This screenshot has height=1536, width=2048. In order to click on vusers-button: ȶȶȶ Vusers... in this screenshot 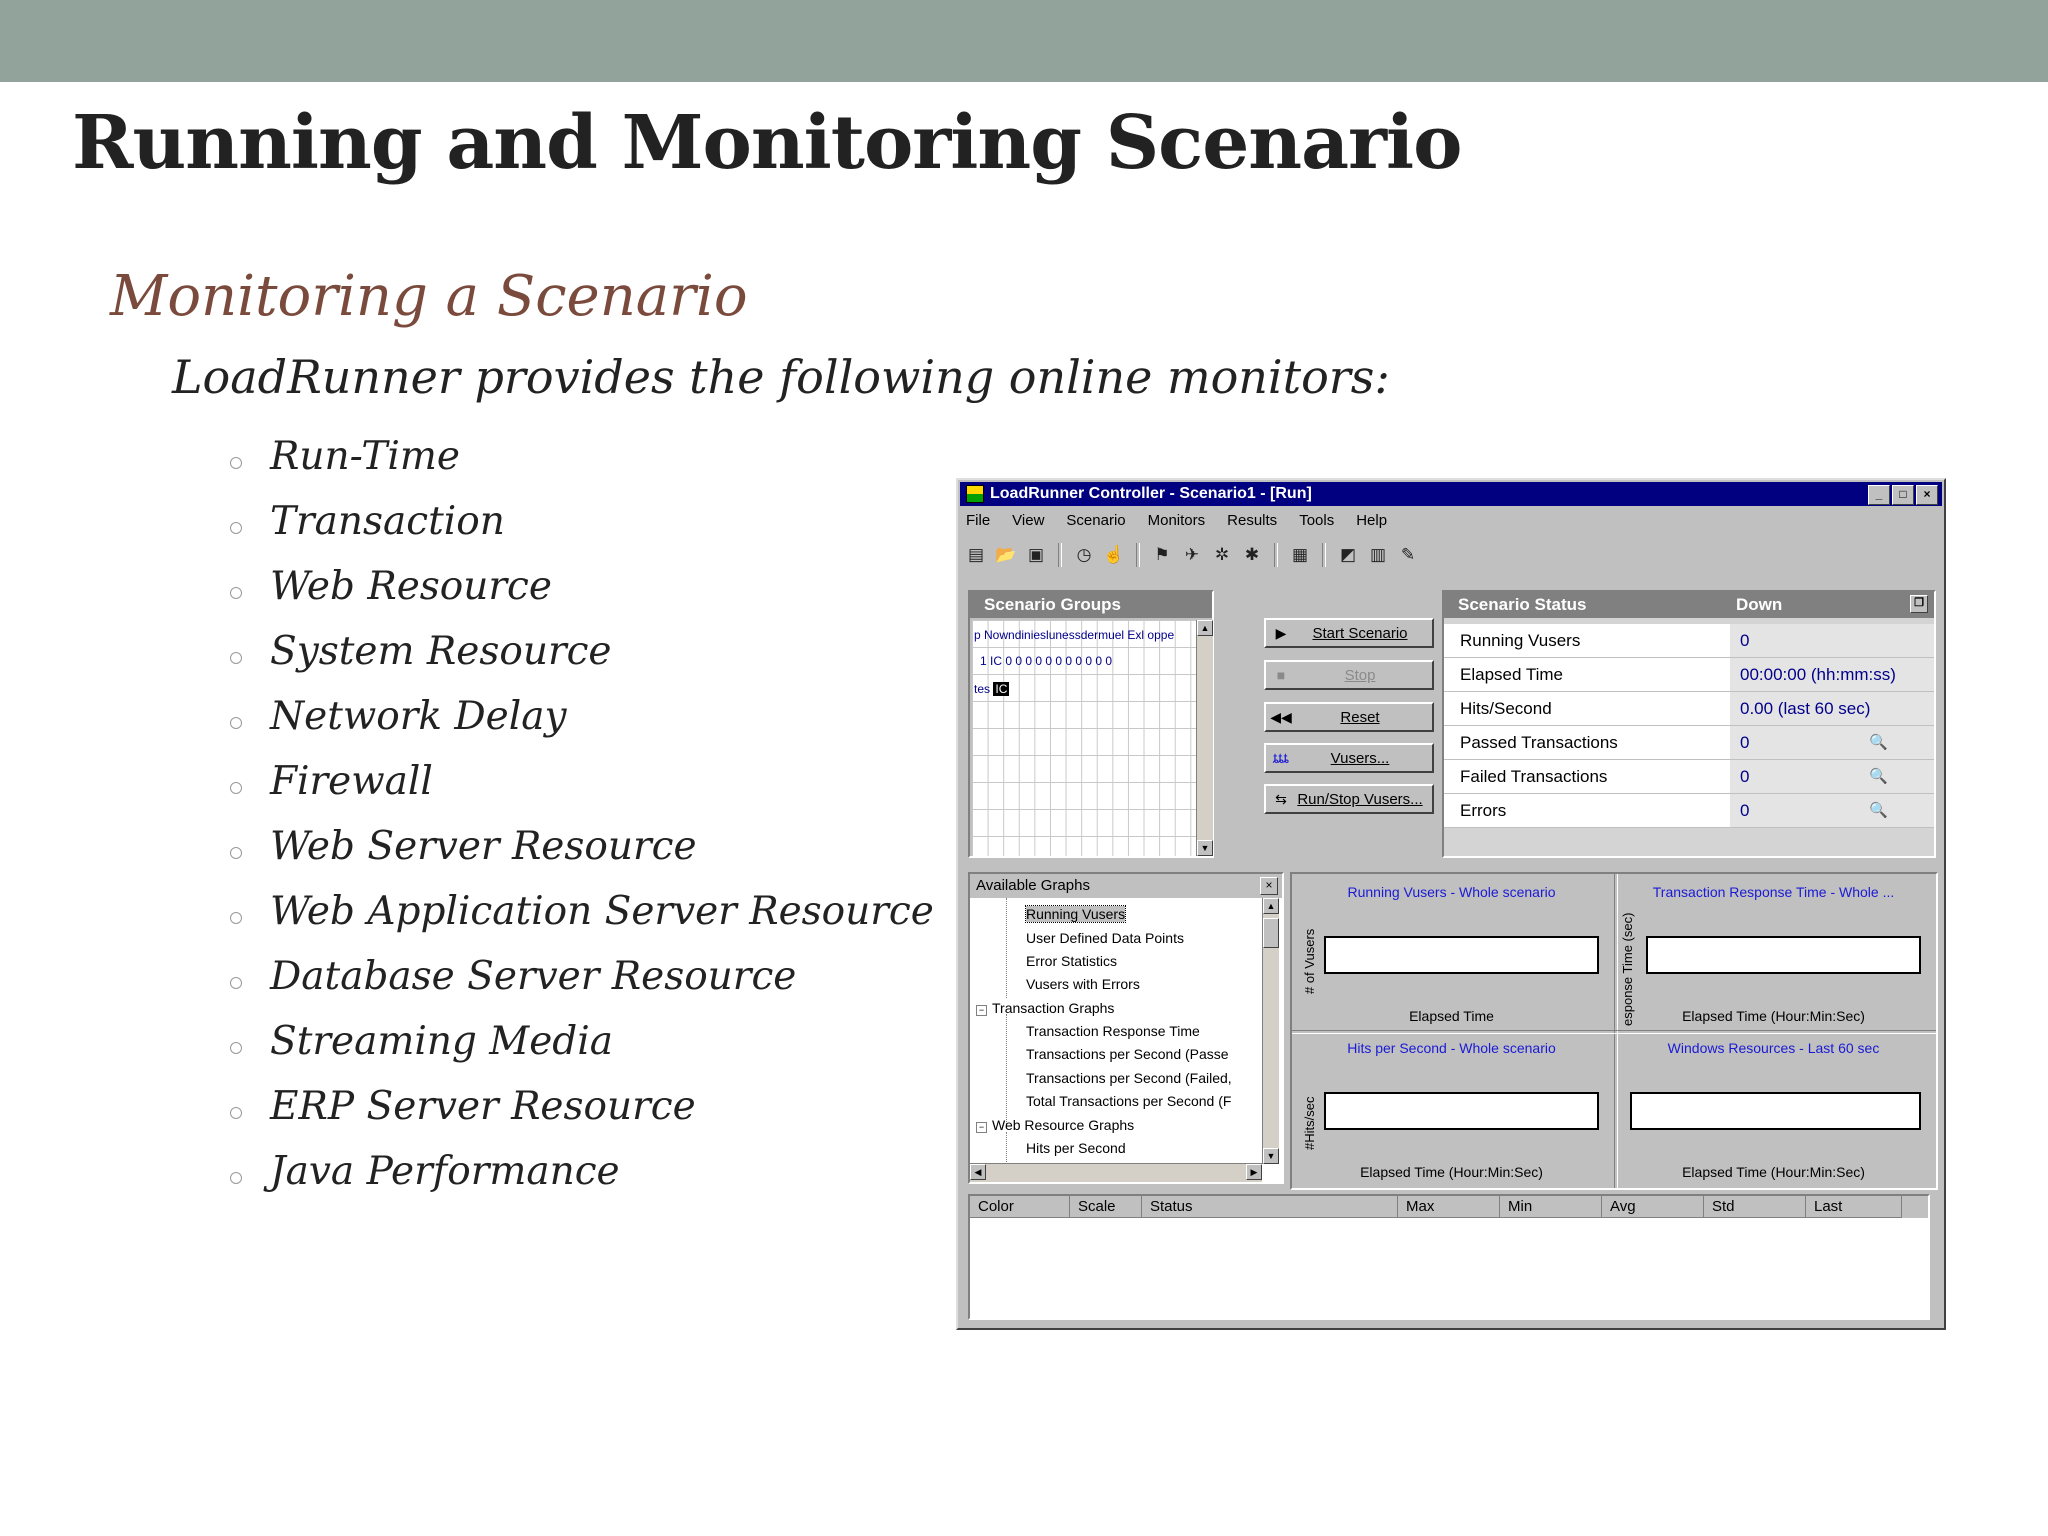, I will do `click(1349, 758)`.